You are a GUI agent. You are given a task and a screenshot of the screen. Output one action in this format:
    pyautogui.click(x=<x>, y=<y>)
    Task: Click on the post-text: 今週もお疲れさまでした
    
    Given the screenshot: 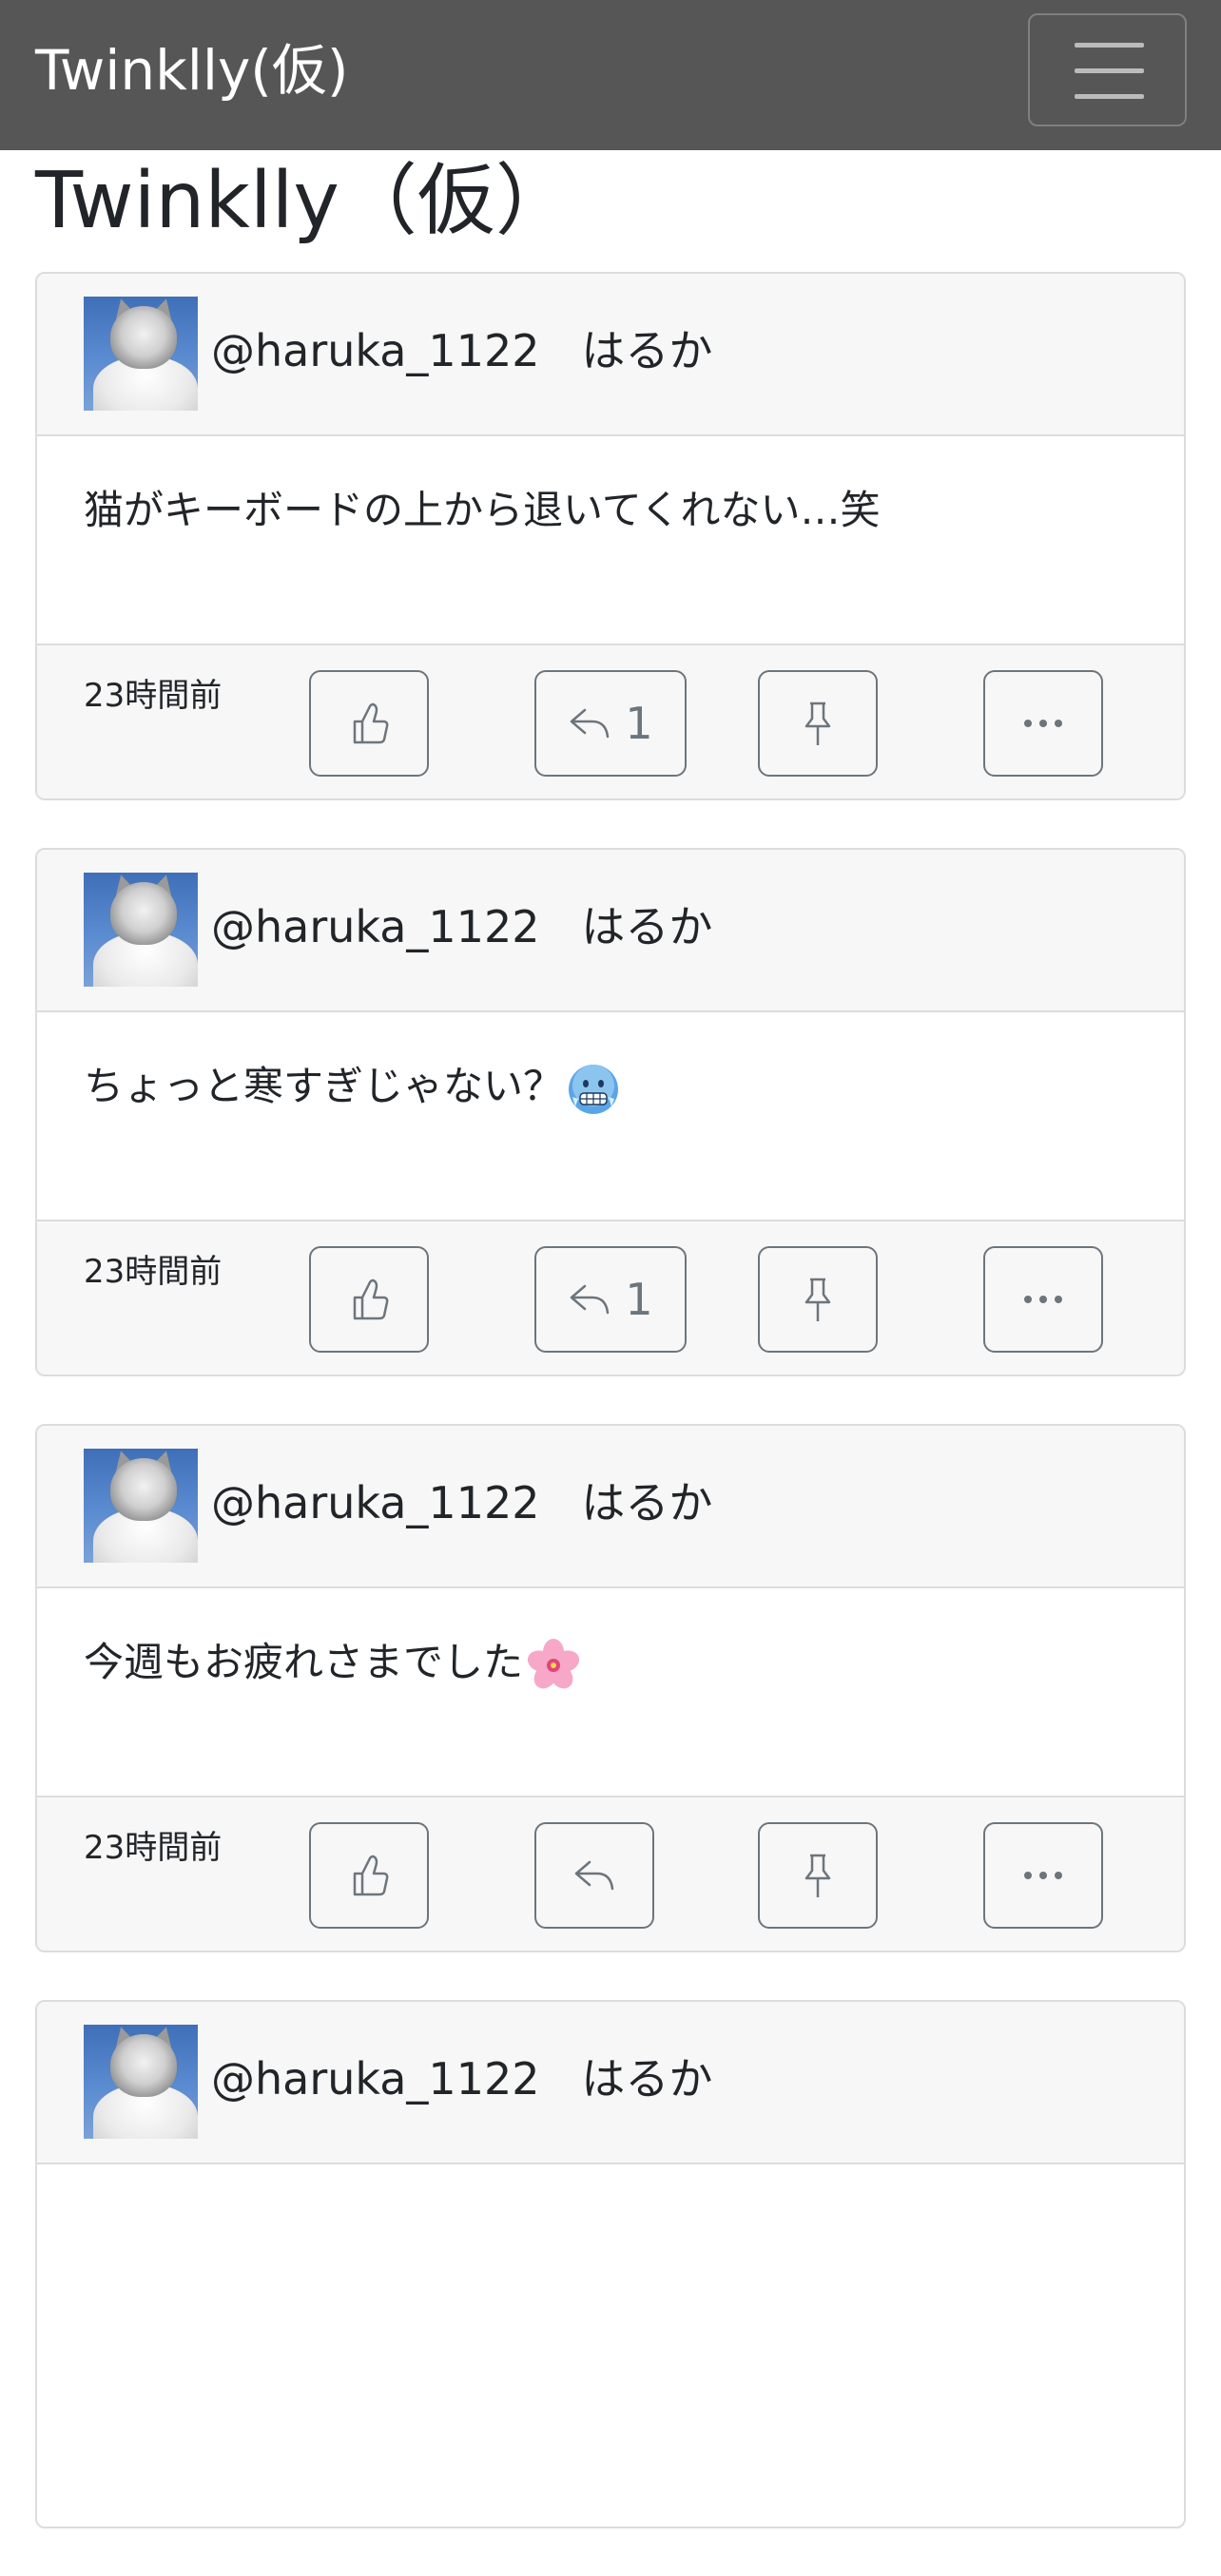 What is the action you would take?
    pyautogui.click(x=332, y=1663)
    